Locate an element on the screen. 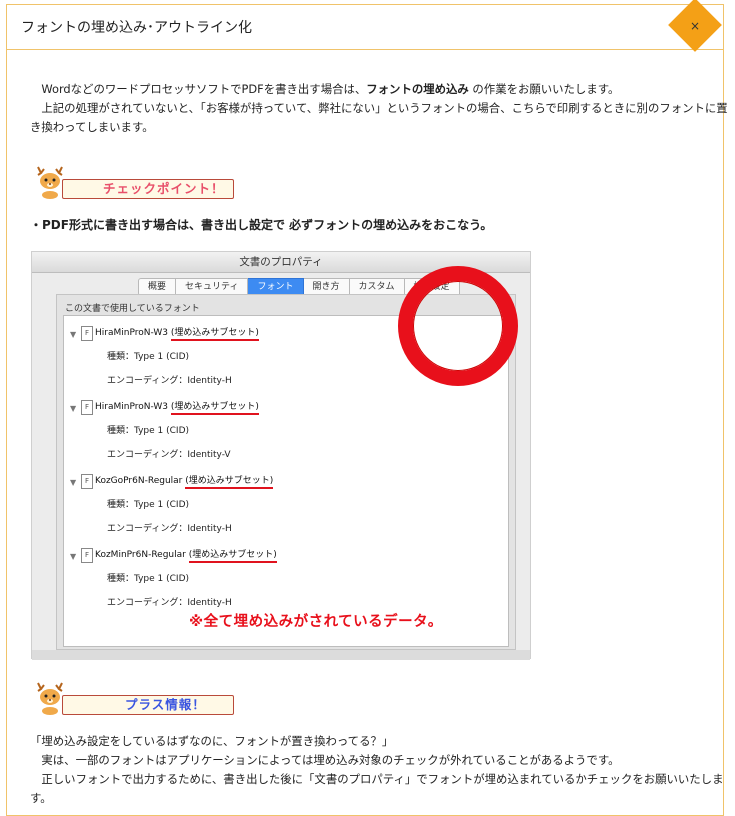 Image resolution: width=735 pixels, height=816 pixels. font-name-text: KozGoPr6N-Regular is located at coordinates (139, 481).